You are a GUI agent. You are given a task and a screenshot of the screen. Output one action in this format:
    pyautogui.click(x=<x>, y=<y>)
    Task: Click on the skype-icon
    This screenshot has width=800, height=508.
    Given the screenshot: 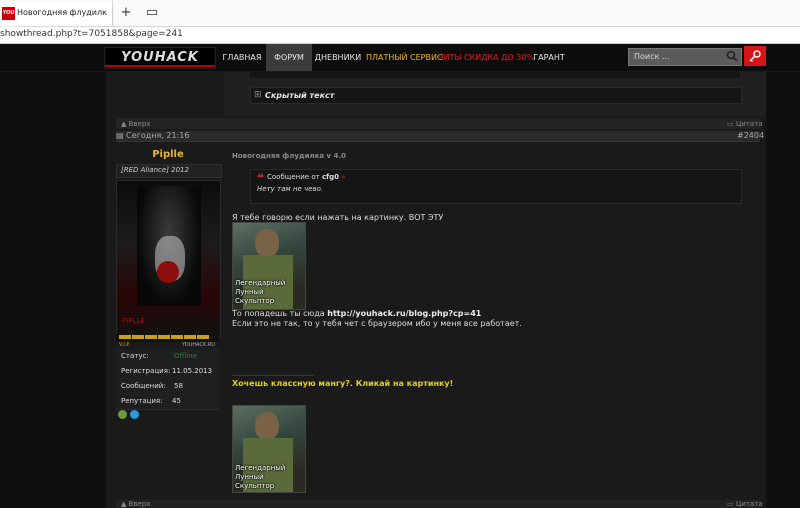 What is the action you would take?
    pyautogui.click(x=134, y=414)
    